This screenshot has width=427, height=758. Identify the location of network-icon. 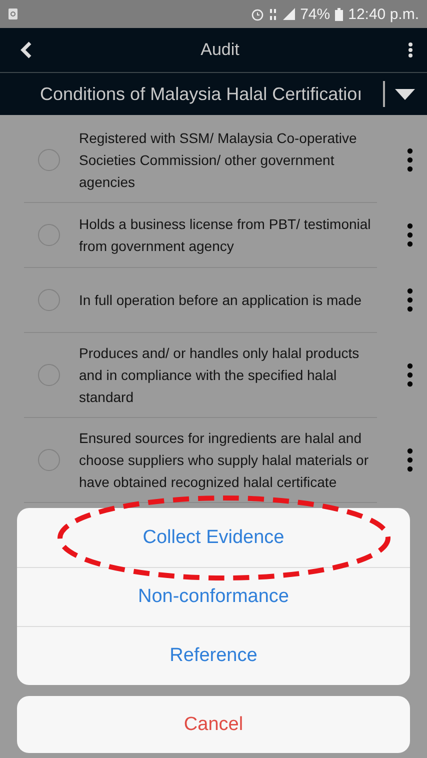
(273, 14).